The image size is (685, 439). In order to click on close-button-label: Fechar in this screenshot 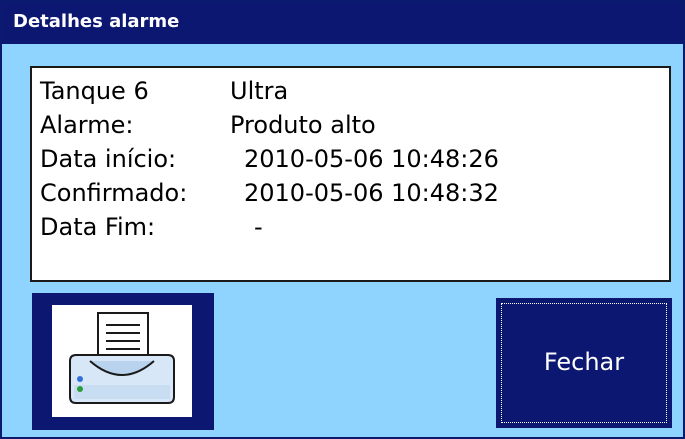, I will do `click(584, 362)`.